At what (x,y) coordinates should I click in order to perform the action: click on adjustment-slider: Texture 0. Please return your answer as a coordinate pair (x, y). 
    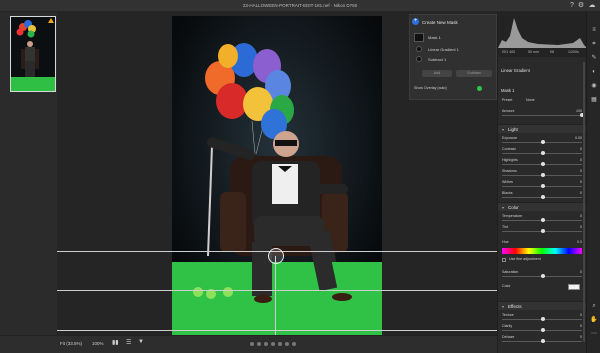
    Looking at the image, I should click on (543, 318).